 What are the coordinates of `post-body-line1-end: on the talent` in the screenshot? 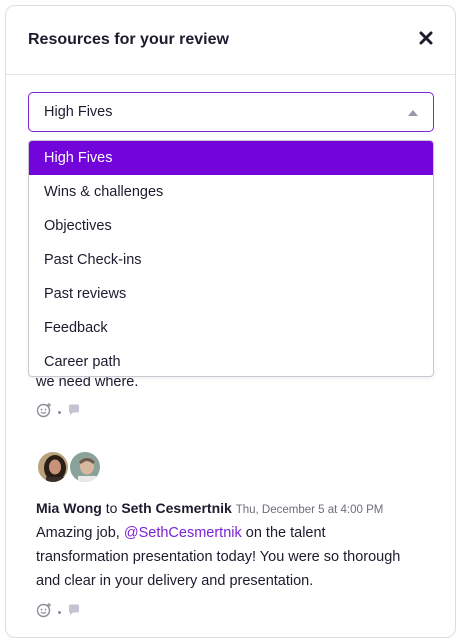 It's located at (283, 533).